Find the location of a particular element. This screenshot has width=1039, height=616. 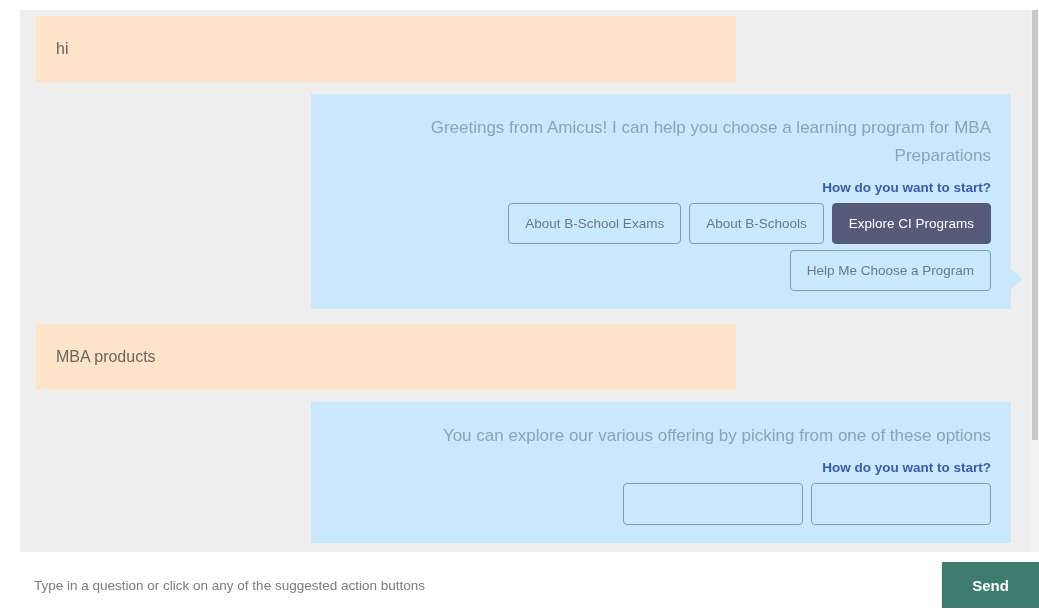

action-button: About B-School Exams is located at coordinates (595, 223).